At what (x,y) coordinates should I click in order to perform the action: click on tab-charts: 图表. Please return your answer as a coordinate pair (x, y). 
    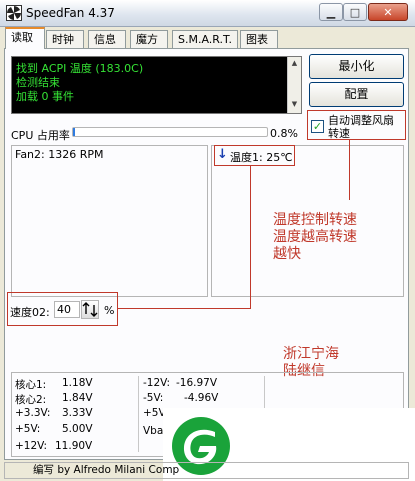
    Looking at the image, I should click on (259, 39).